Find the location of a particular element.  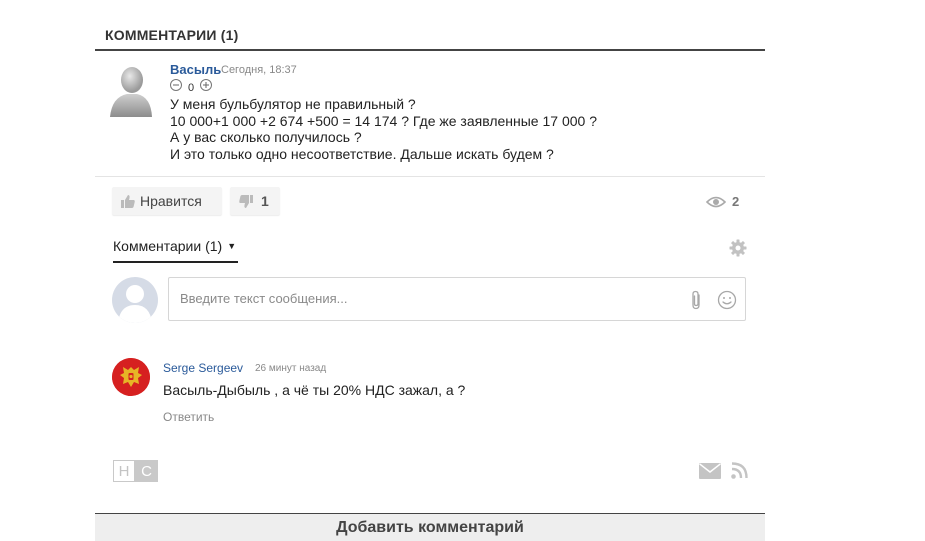

comment-line: У меня бульбулятор не правильный ? is located at coordinates (293, 104).